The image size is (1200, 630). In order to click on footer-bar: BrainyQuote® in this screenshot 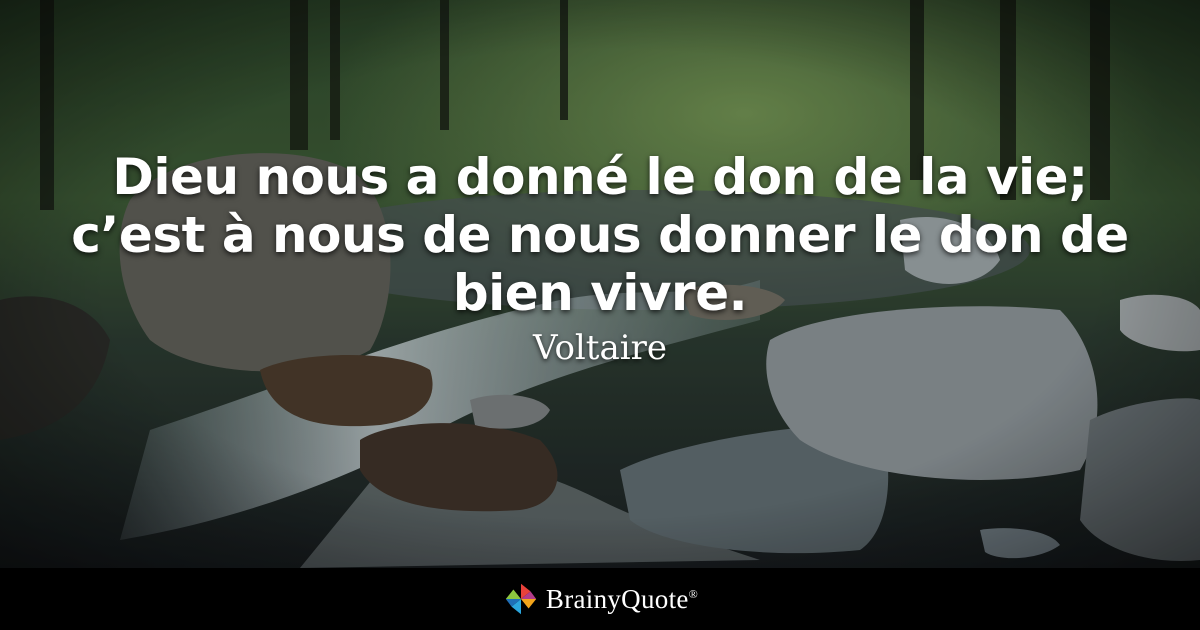, I will do `click(600, 599)`.